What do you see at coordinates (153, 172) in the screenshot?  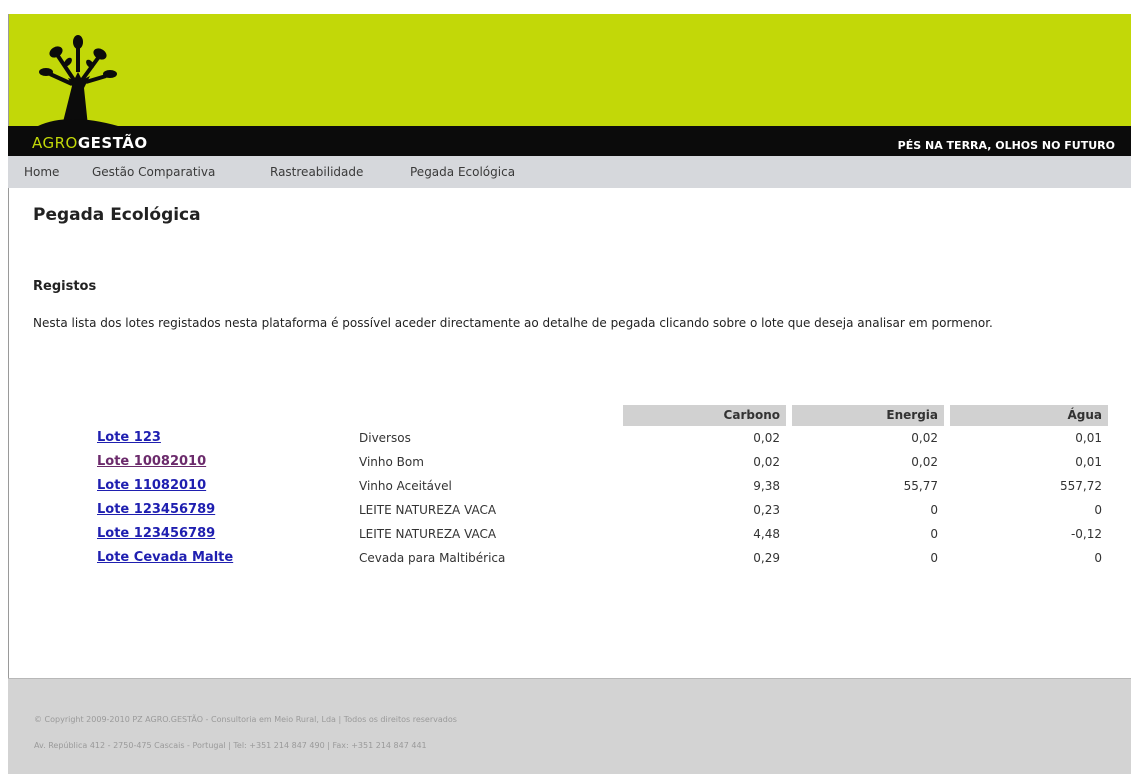 I see `nav-item-gestao-comparativa: Gestão Comparativa` at bounding box center [153, 172].